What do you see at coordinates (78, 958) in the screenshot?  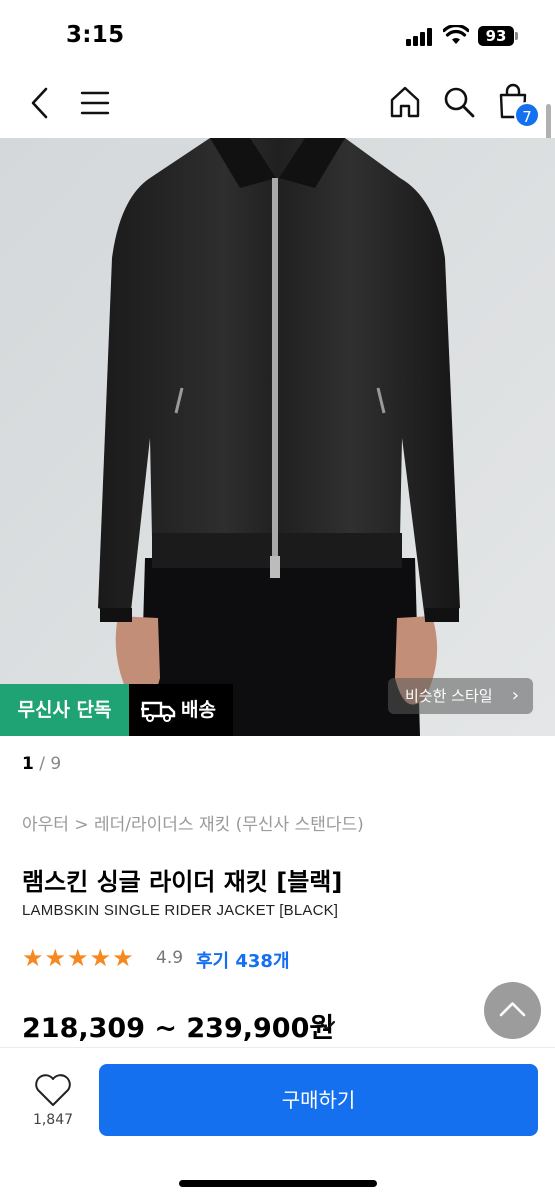 I see `rating-stars: ★★★★★` at bounding box center [78, 958].